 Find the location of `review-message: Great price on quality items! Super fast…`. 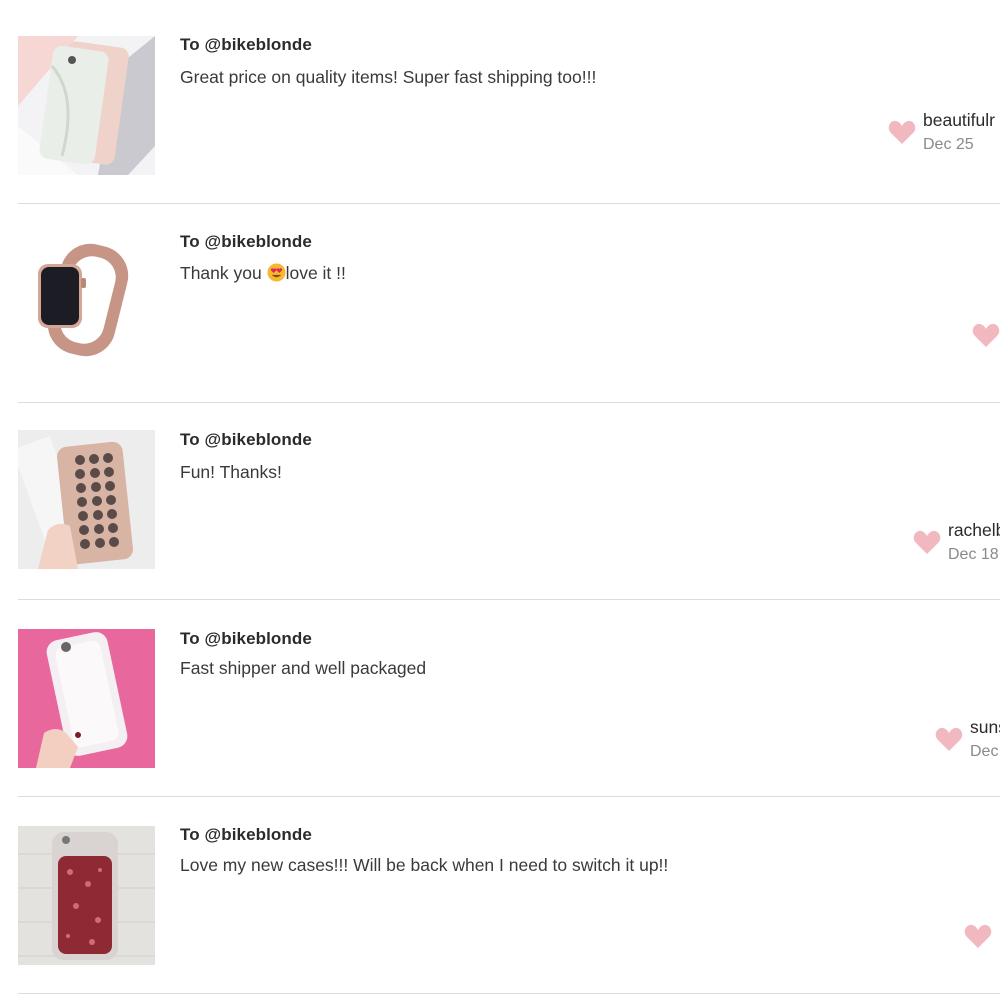

review-message: Great price on quality items! Super fast… is located at coordinates (388, 77).